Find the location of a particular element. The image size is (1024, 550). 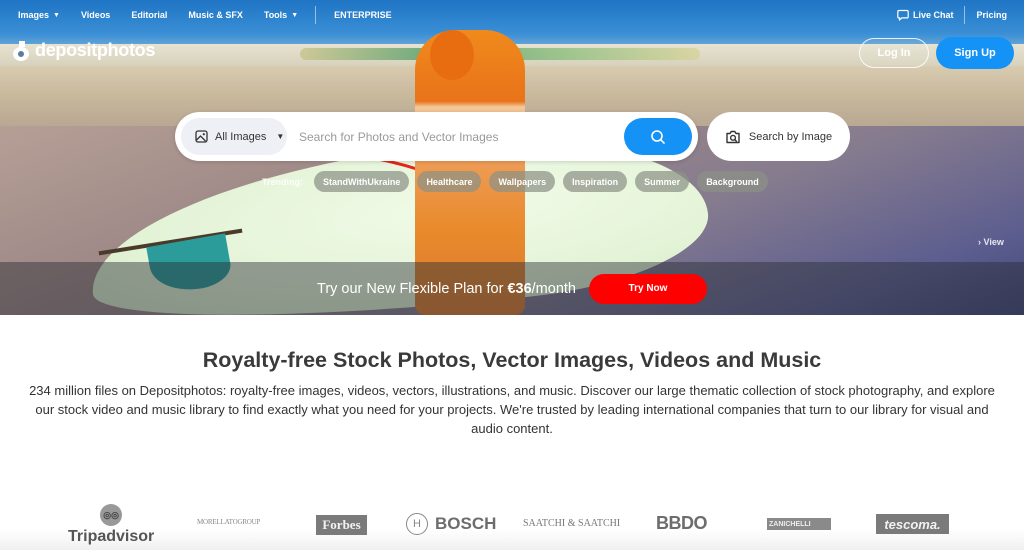

logo-forbes: Forbes is located at coordinates (341, 525).